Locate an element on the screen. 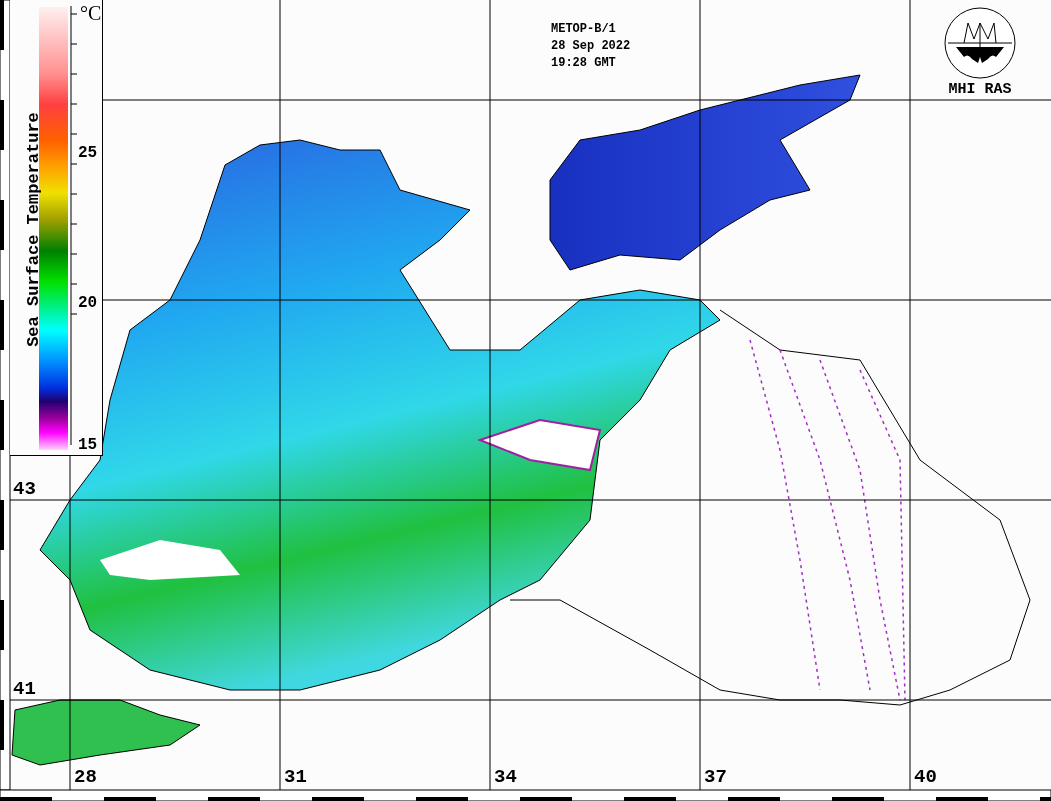 This screenshot has height=801, width=1051. longitude-label: 31 is located at coordinates (295, 777).